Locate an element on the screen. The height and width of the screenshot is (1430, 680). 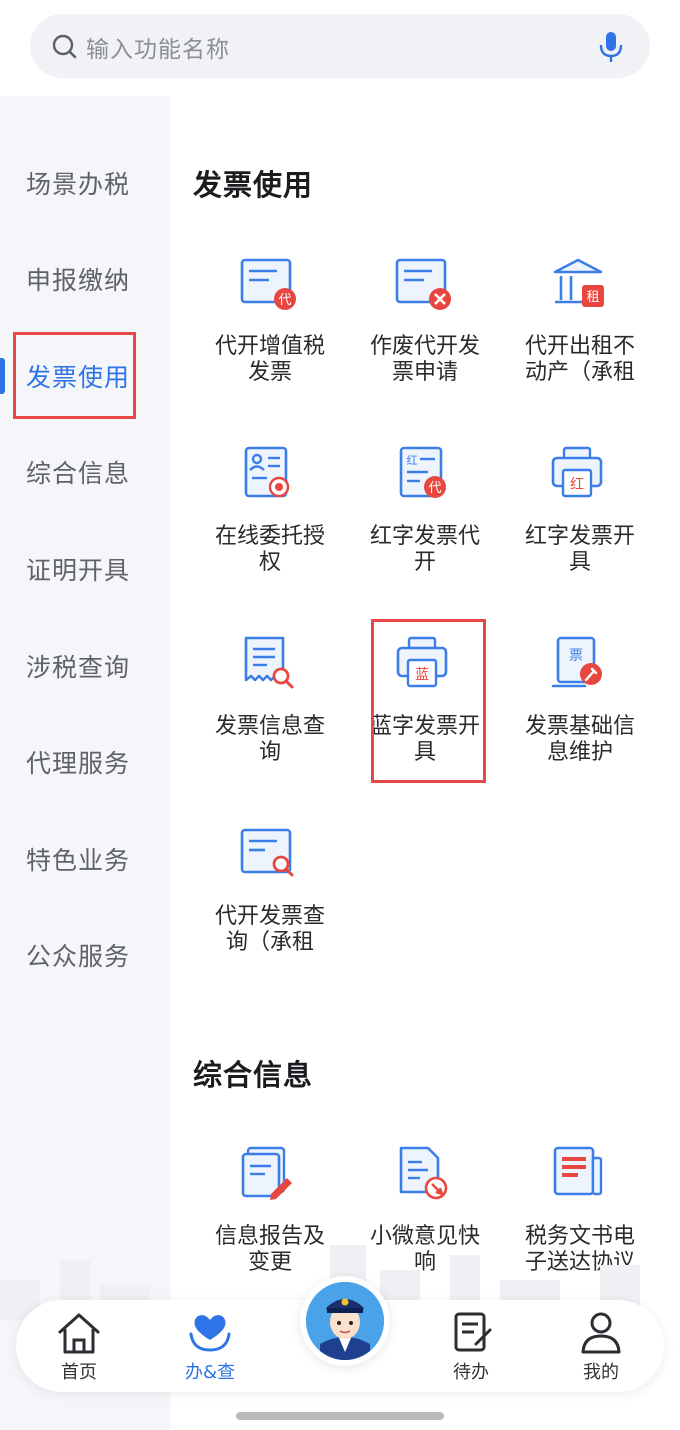
tile-label: 红字发票开具 is located at coordinates (579, 549).